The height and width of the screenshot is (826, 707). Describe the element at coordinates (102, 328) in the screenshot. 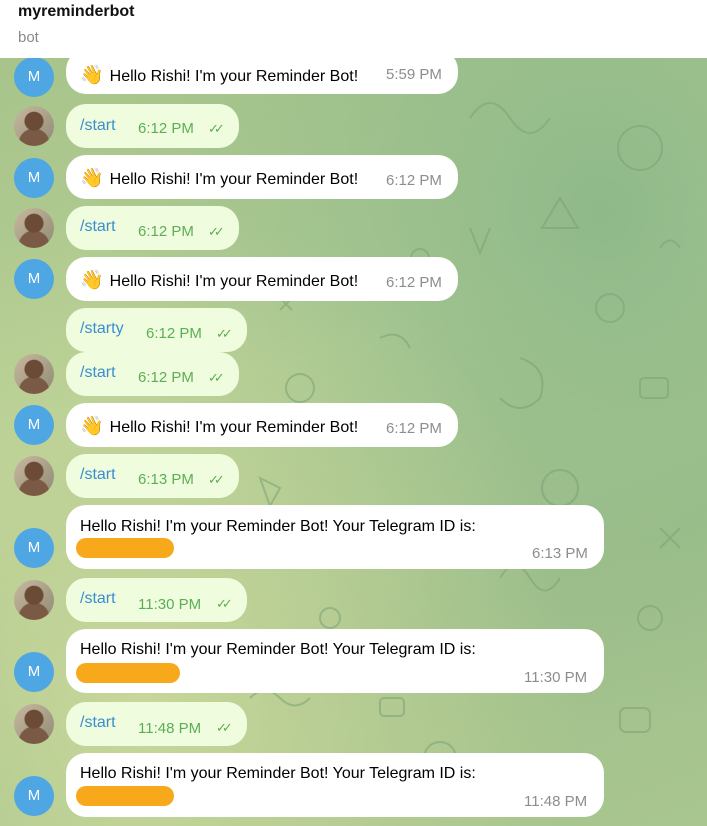

I see `message-text: /starty` at that location.